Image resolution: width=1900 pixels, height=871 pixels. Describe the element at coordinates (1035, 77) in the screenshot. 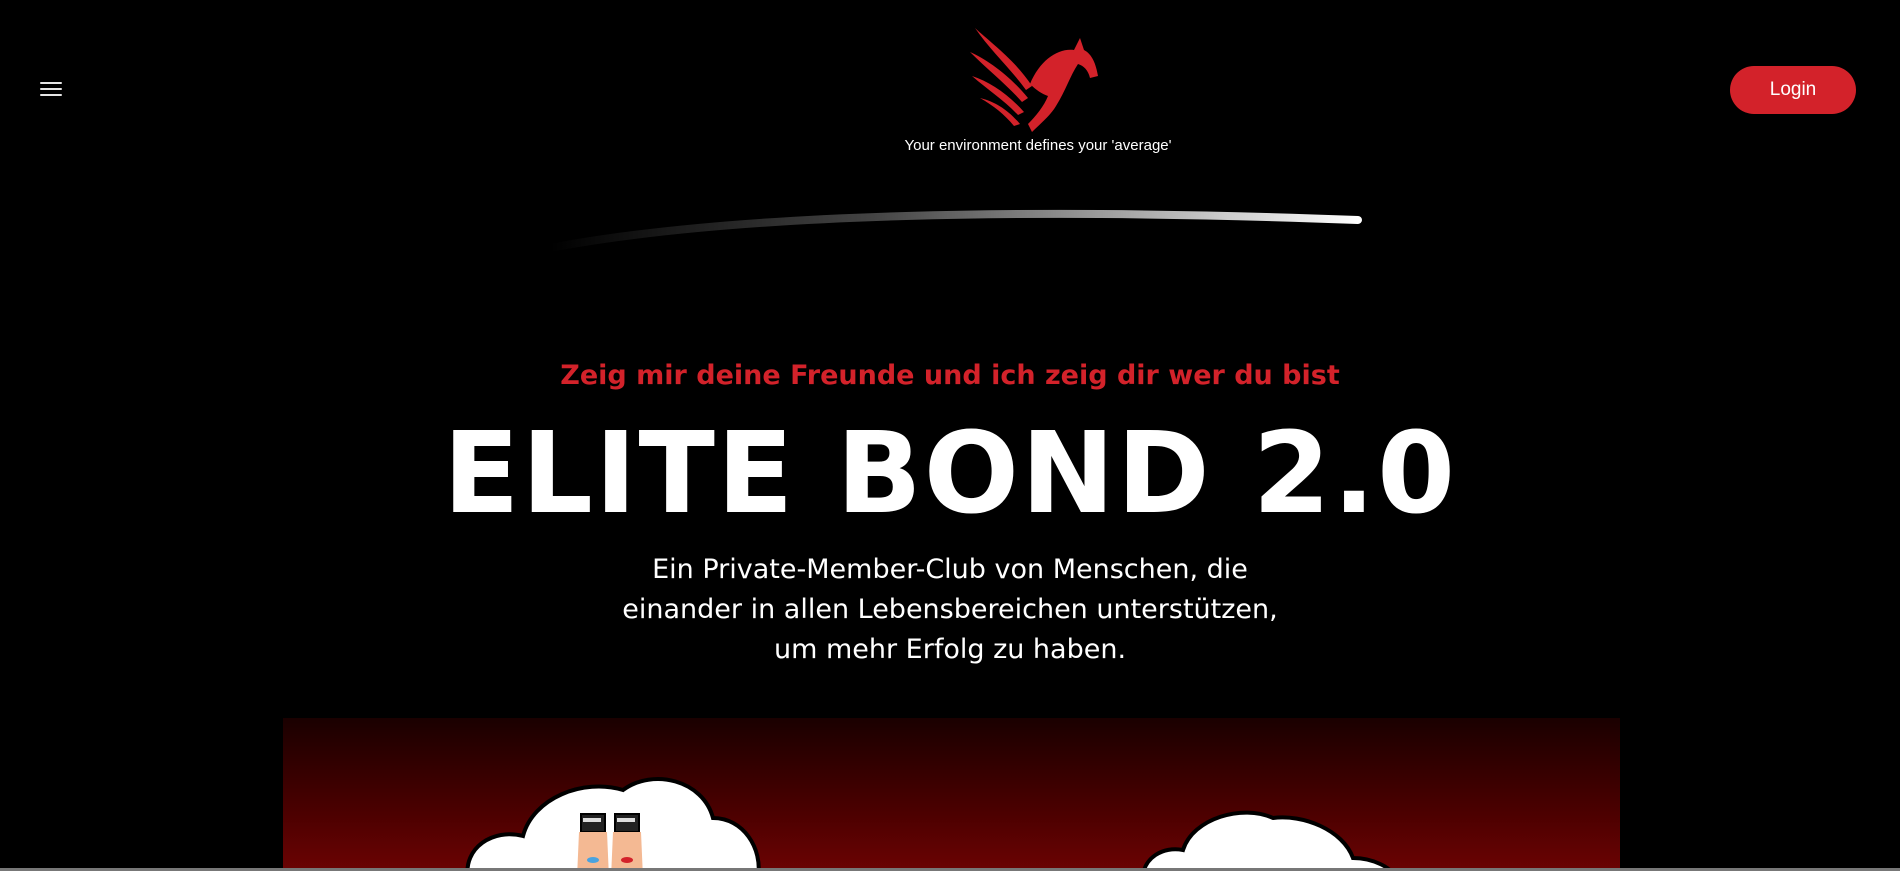

I see `pegasus-logo` at that location.